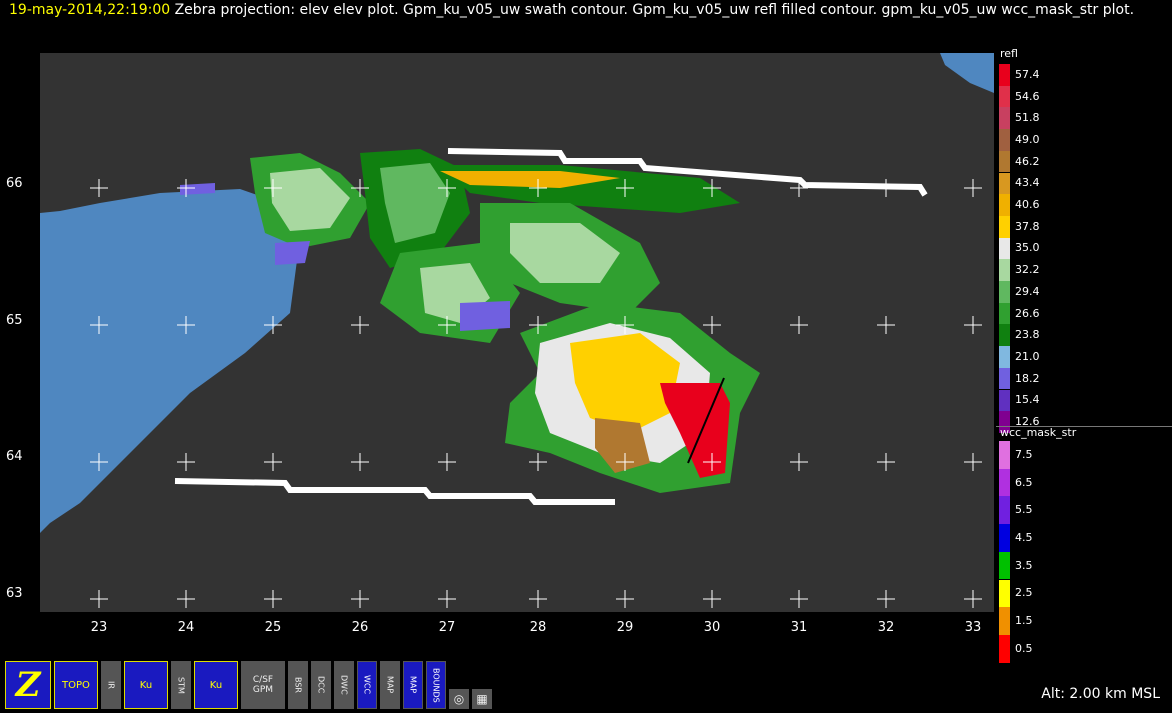  Describe the element at coordinates (181, 685) in the screenshot. I see `stm-button: STM` at that location.